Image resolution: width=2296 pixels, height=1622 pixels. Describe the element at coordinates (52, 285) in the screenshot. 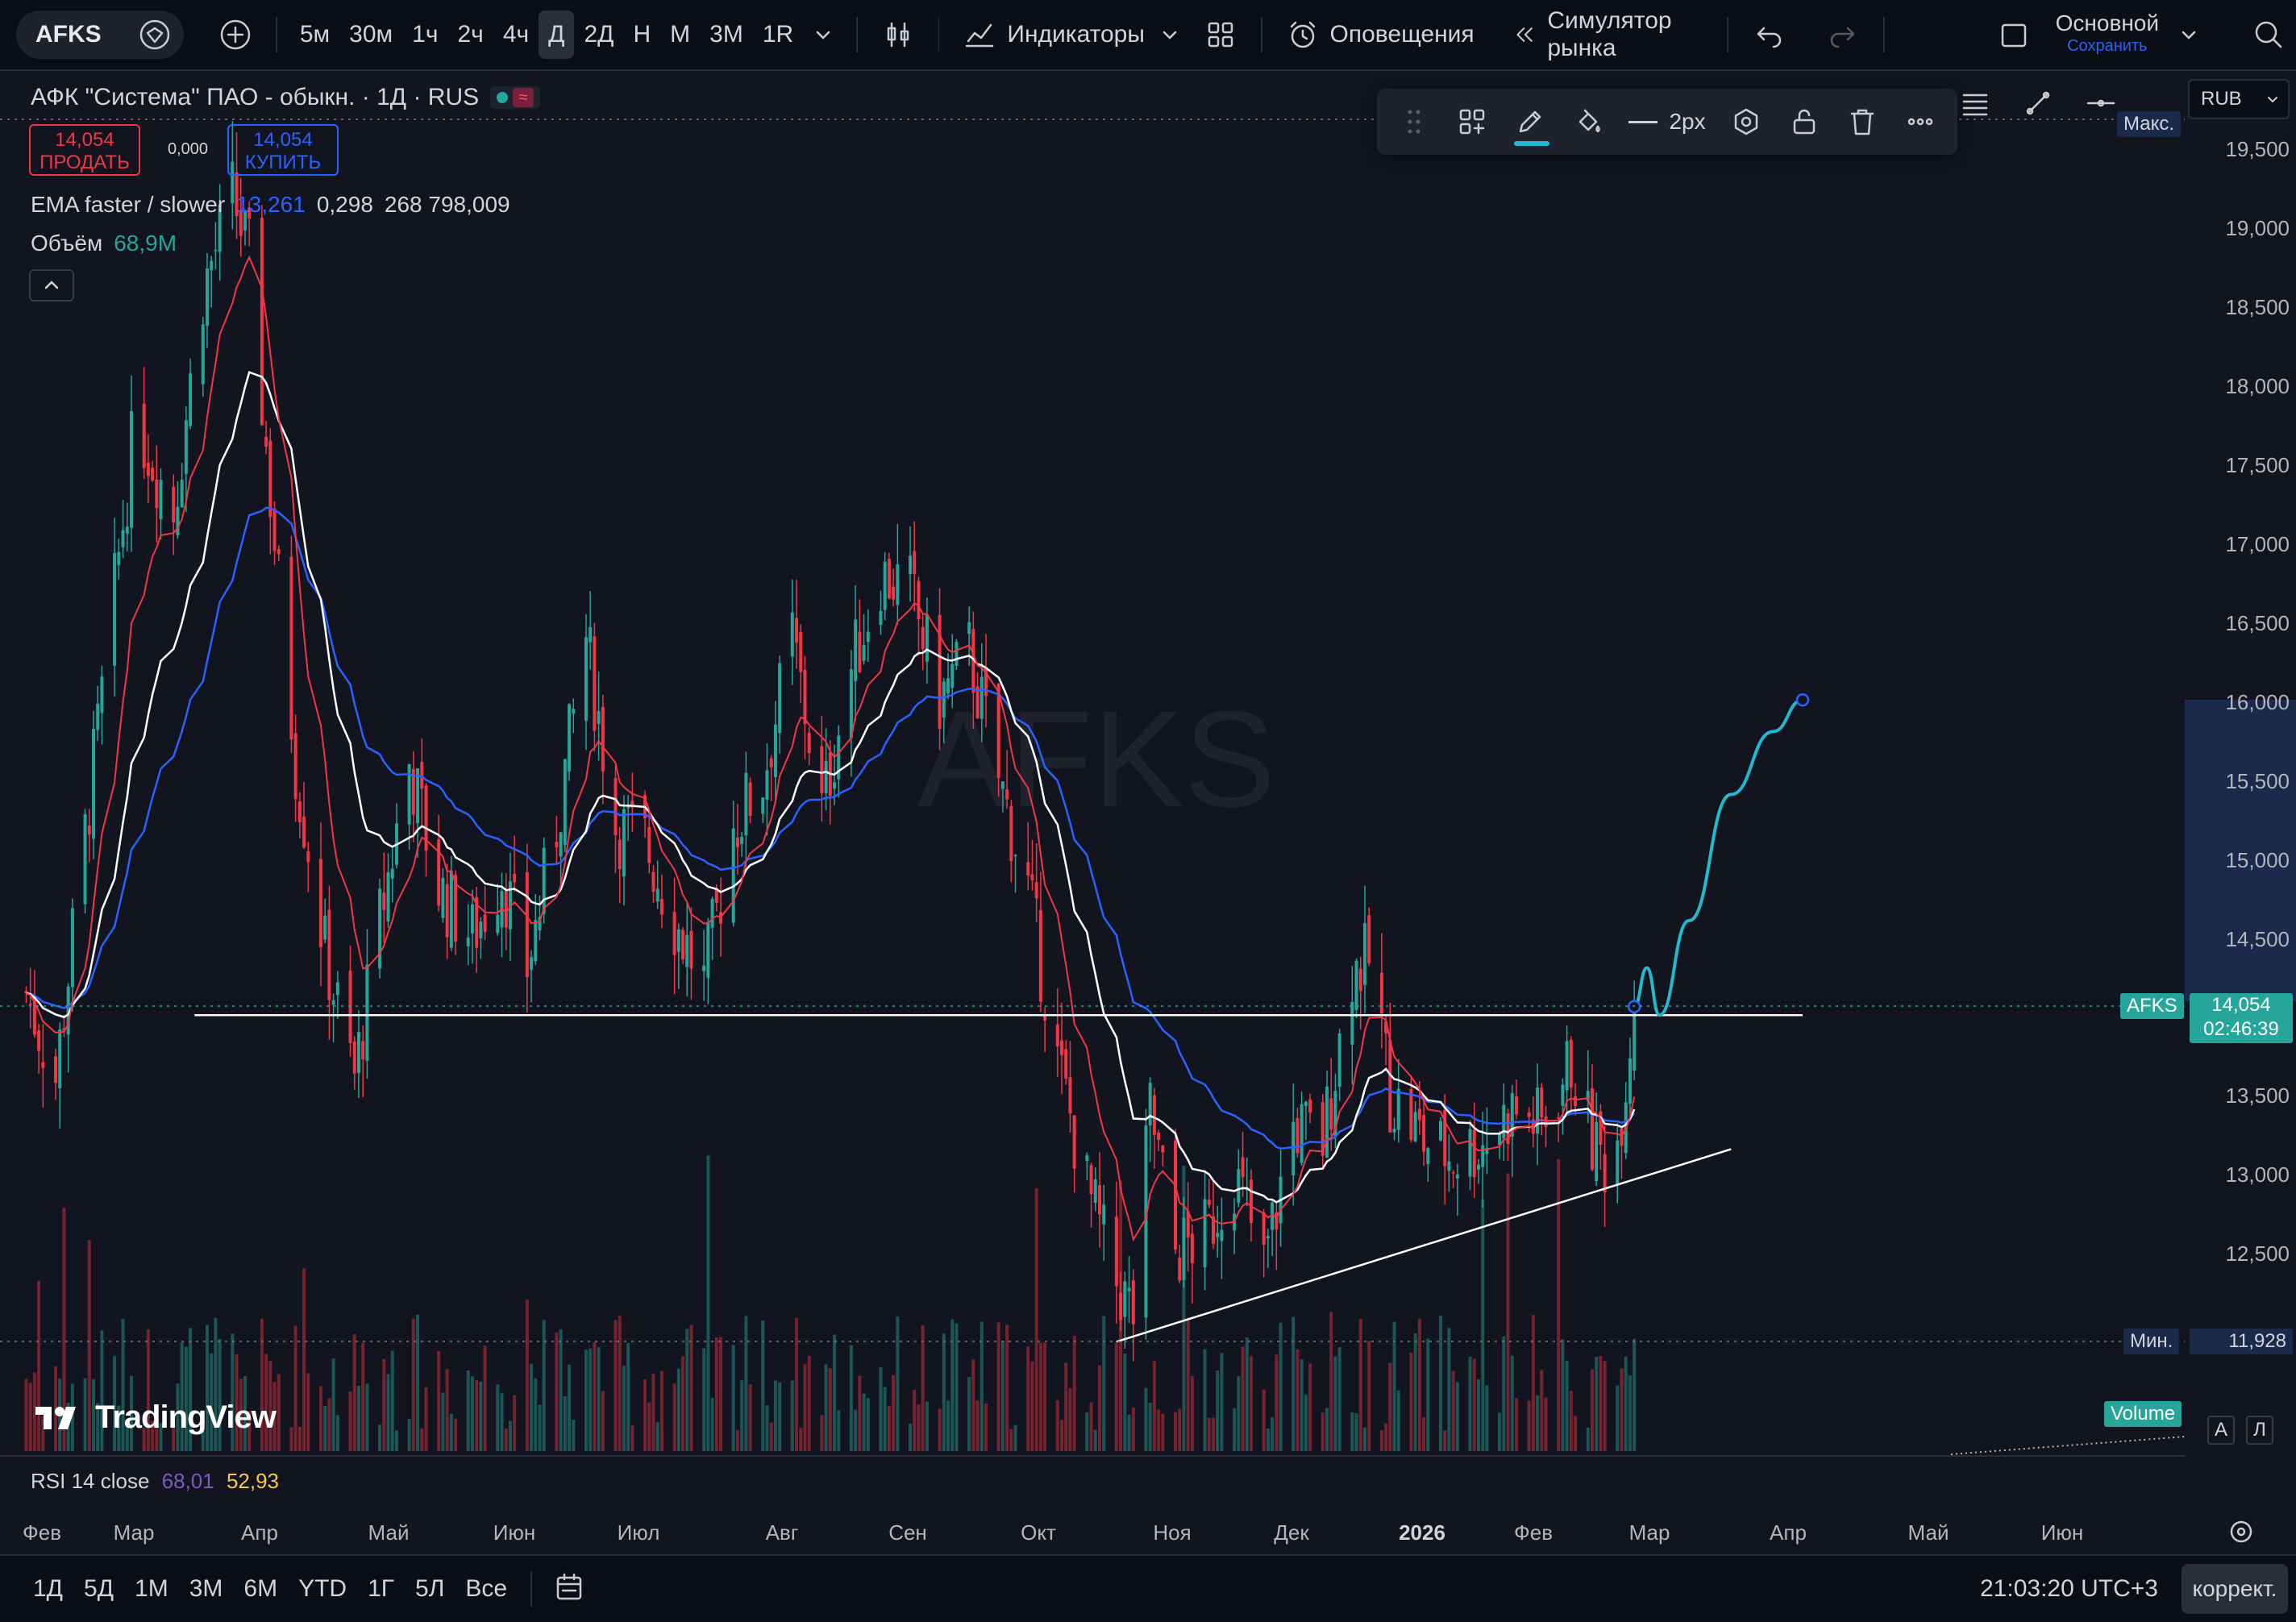

I see `collapse-legend-button` at that location.